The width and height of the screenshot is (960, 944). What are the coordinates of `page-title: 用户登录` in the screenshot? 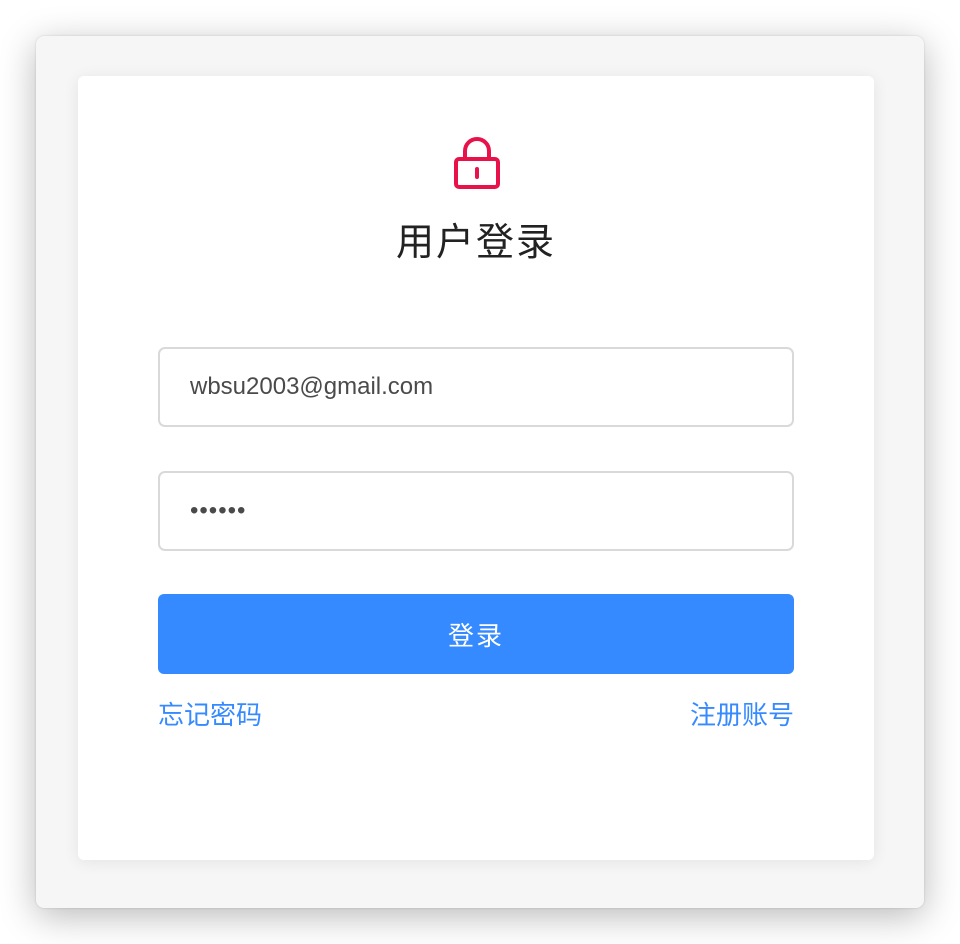 It's located at (475, 242).